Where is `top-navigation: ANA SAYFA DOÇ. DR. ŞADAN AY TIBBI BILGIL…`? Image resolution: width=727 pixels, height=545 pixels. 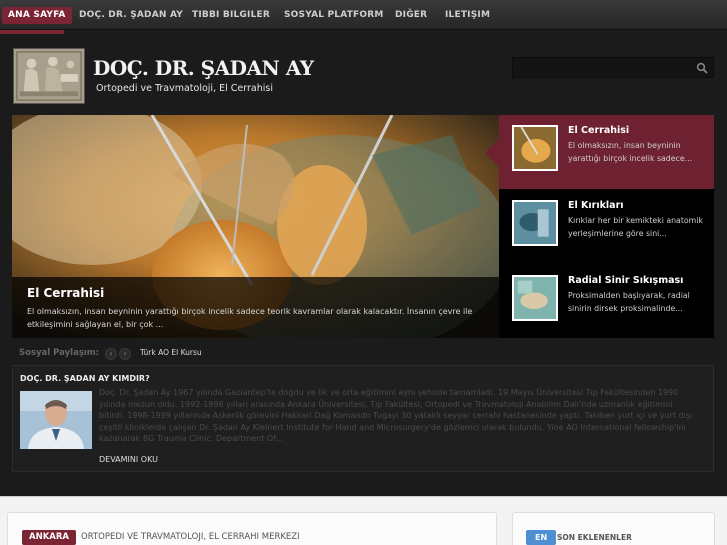 top-navigation: ANA SAYFA DOÇ. DR. ŞADAN AY TIBBI BILGIL… is located at coordinates (363, 15).